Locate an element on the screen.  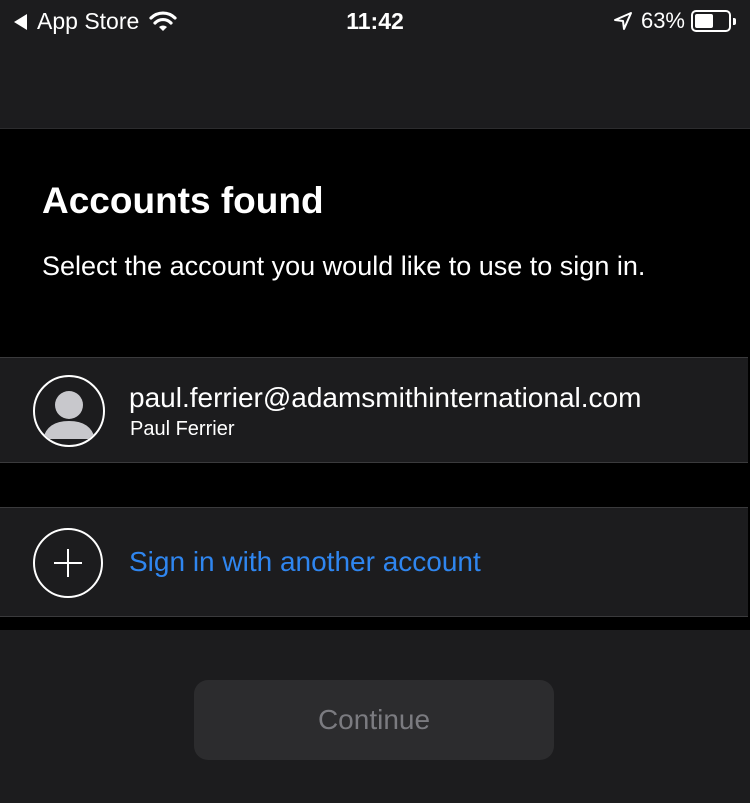
battery-fill is located at coordinates (704, 21).